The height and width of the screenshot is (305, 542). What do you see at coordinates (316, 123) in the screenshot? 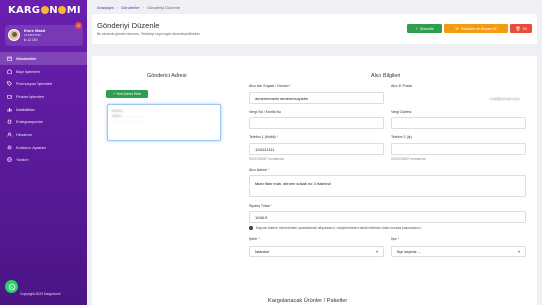
I see `tax-id-input` at bounding box center [316, 123].